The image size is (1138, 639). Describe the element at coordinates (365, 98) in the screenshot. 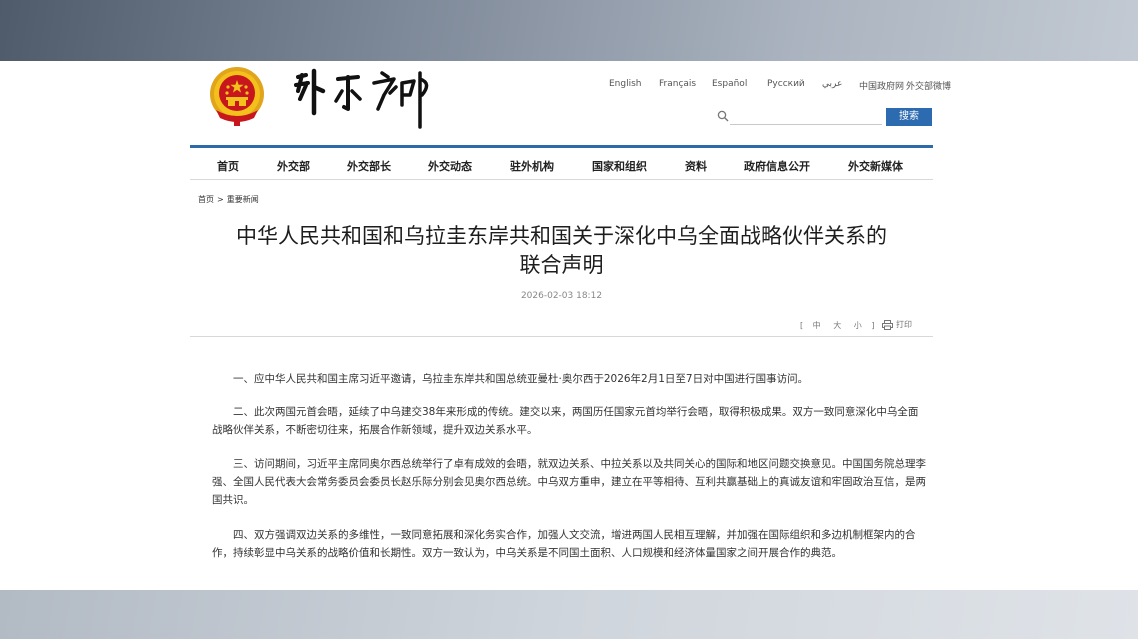

I see `mfa-calligraphy-logo` at that location.